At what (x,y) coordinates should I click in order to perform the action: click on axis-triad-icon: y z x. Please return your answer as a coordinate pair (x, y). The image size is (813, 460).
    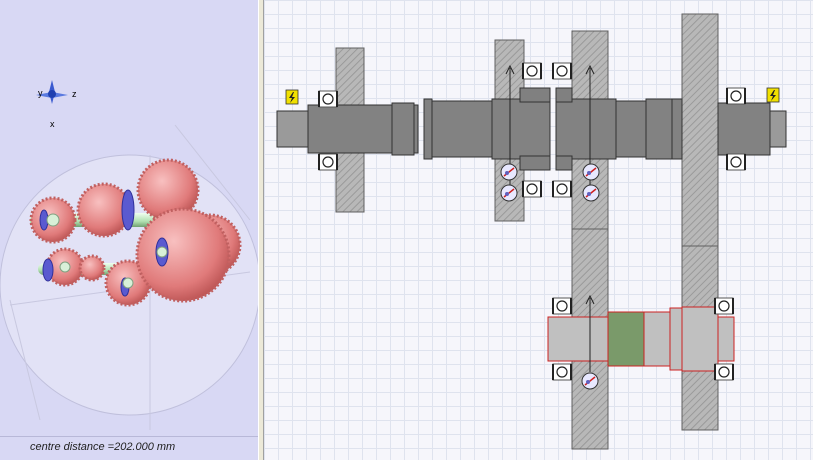
    Looking at the image, I should click on (56, 104).